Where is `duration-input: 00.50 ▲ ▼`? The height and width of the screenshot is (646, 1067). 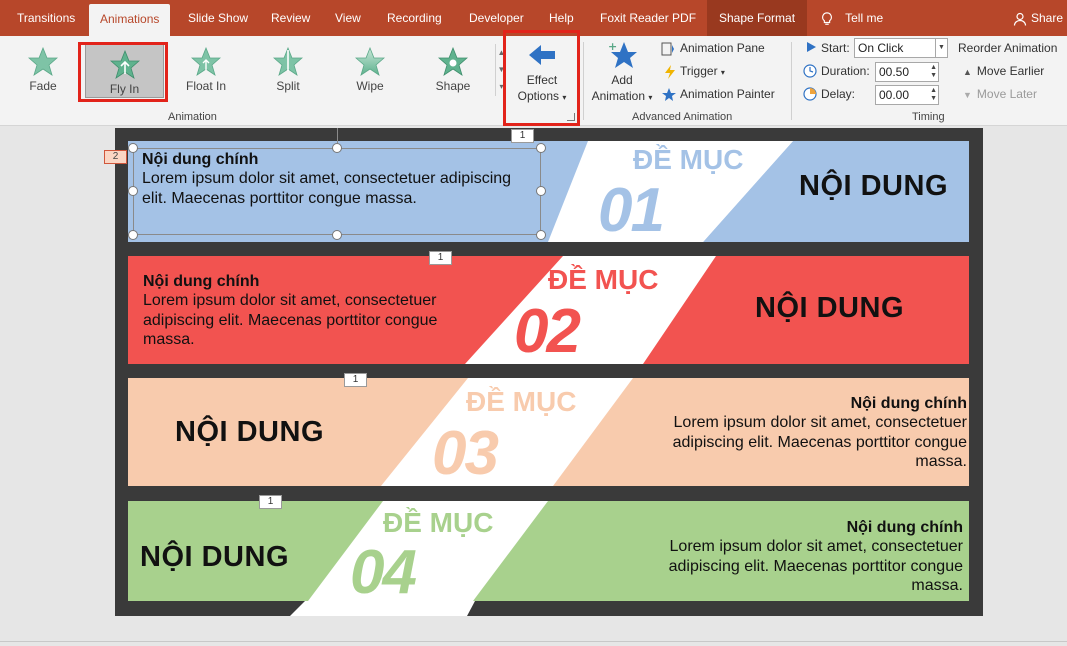
duration-input: 00.50 ▲ ▼ is located at coordinates (907, 72).